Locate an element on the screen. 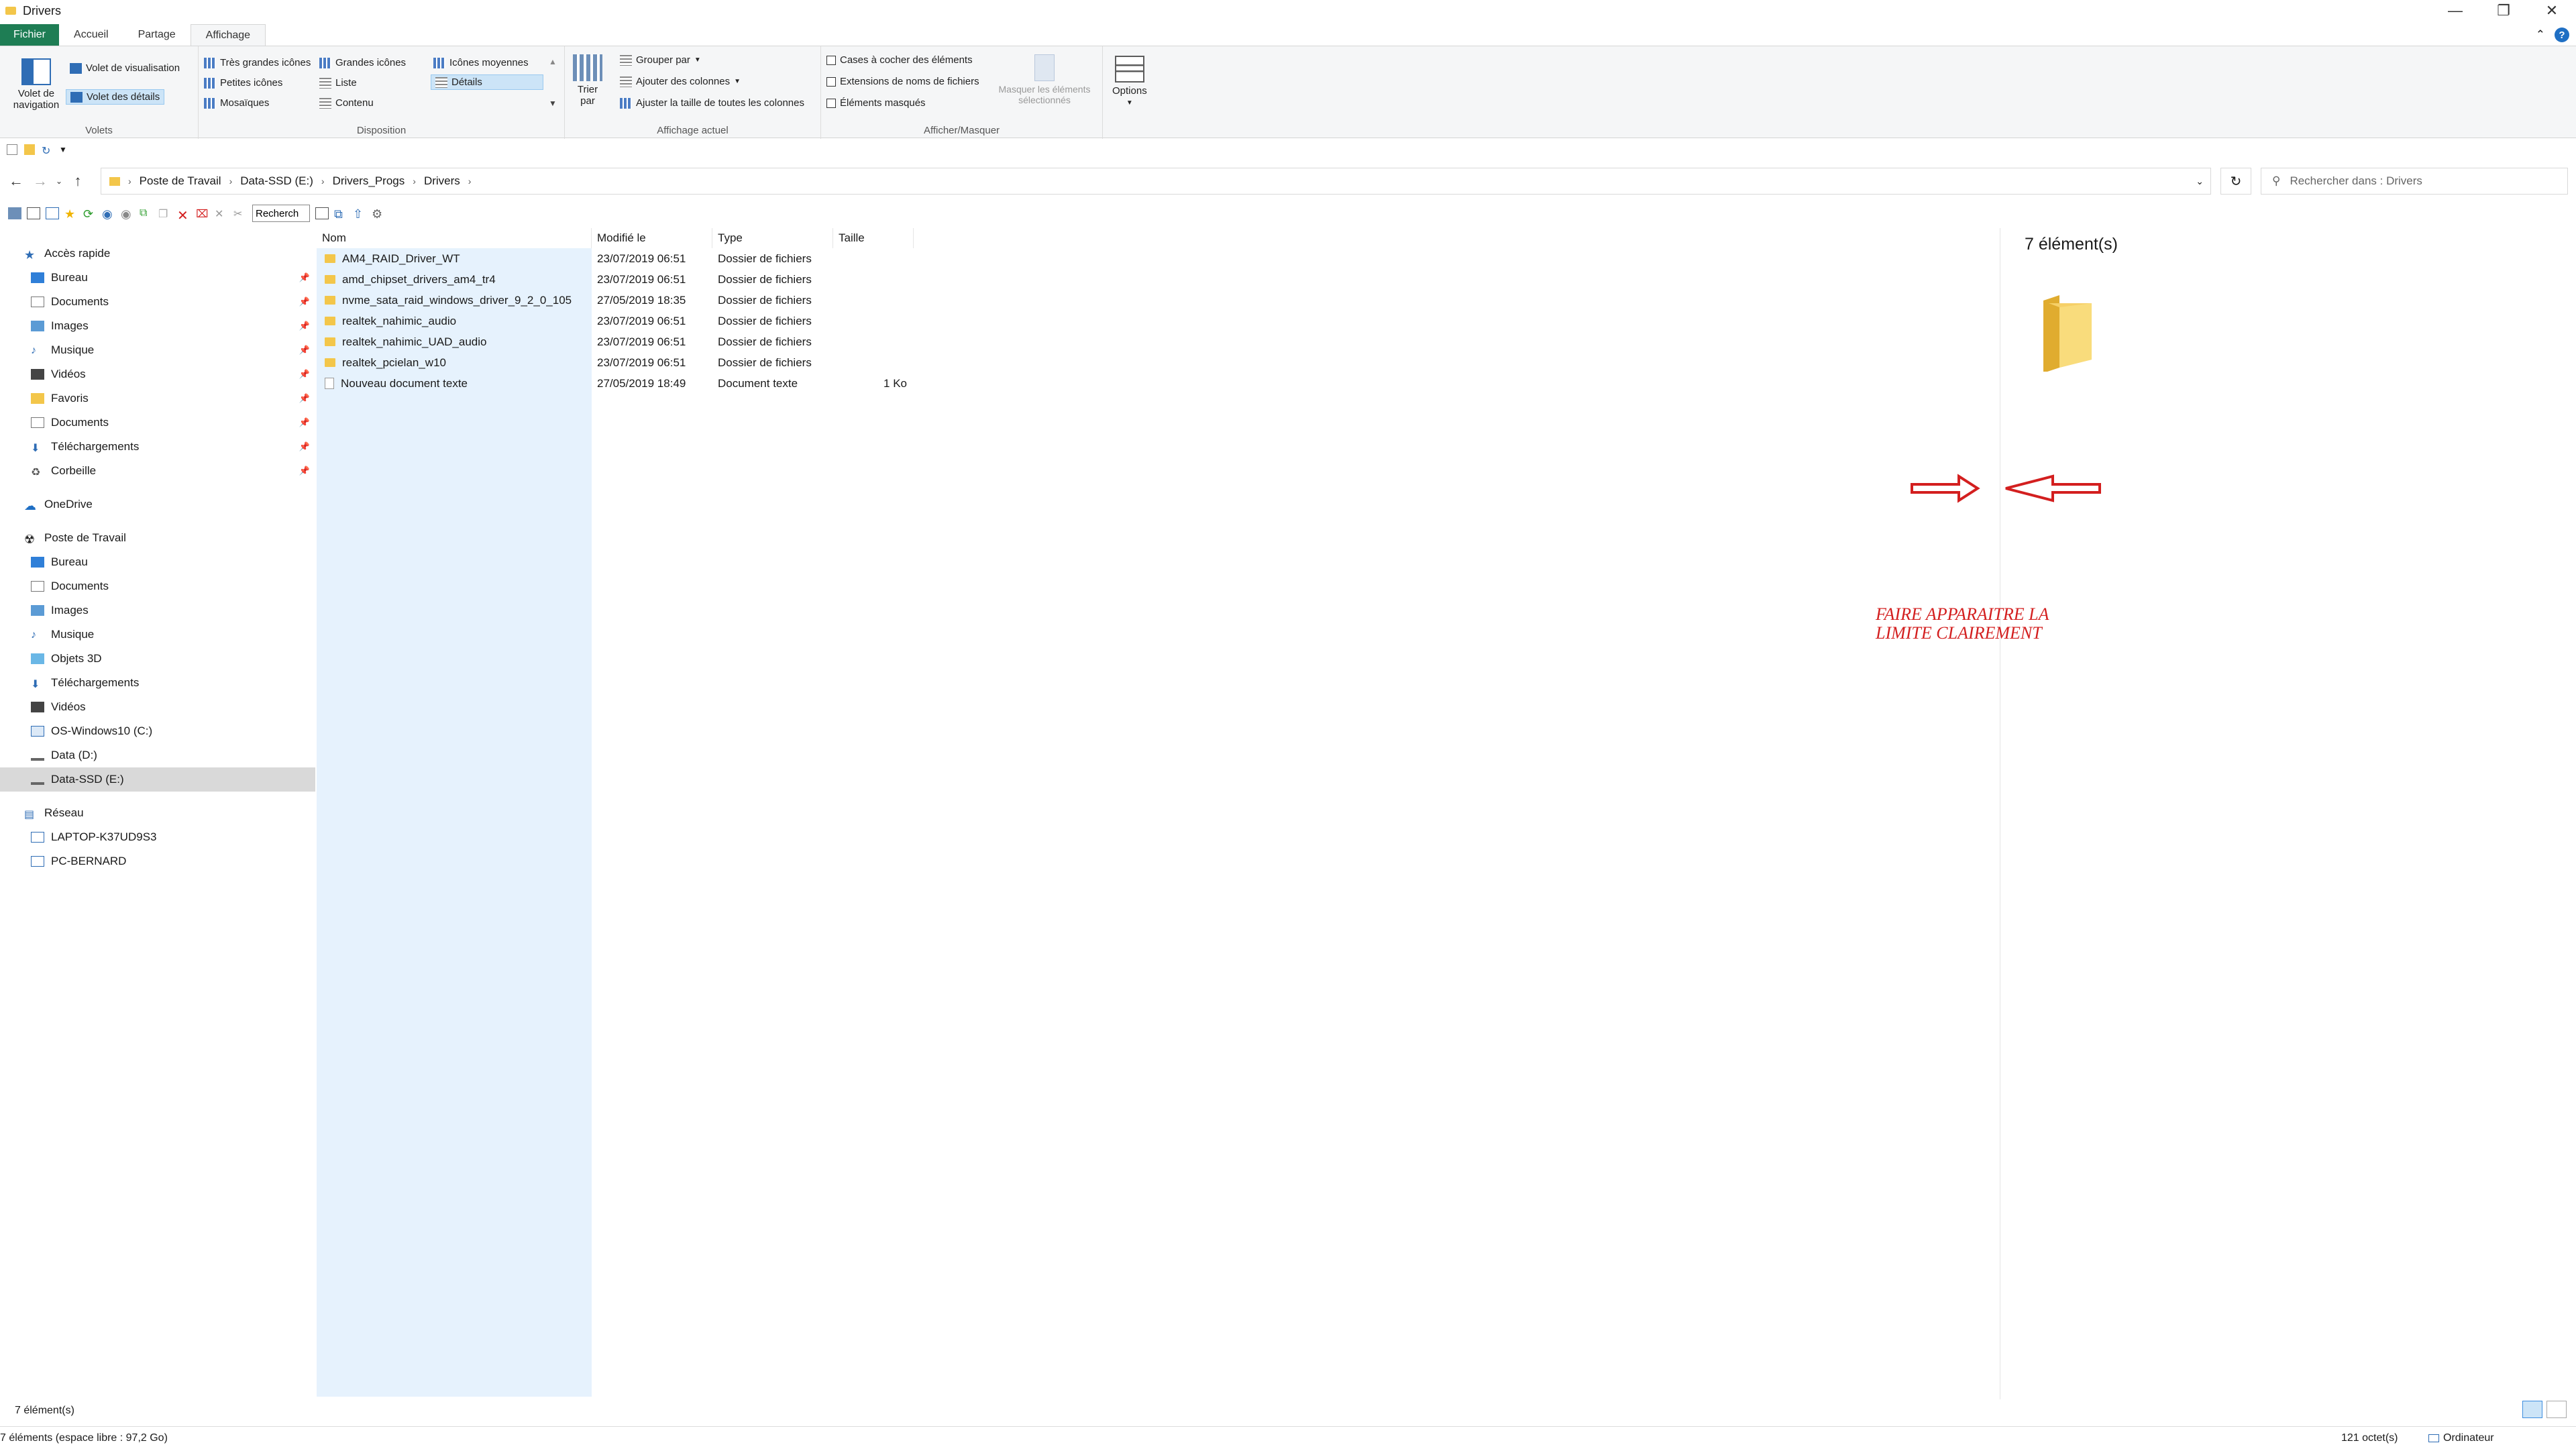 This screenshot has width=2576, height=1449. nav-quick-corbeille: ♻ Corbeille 📌 is located at coordinates (157, 471).